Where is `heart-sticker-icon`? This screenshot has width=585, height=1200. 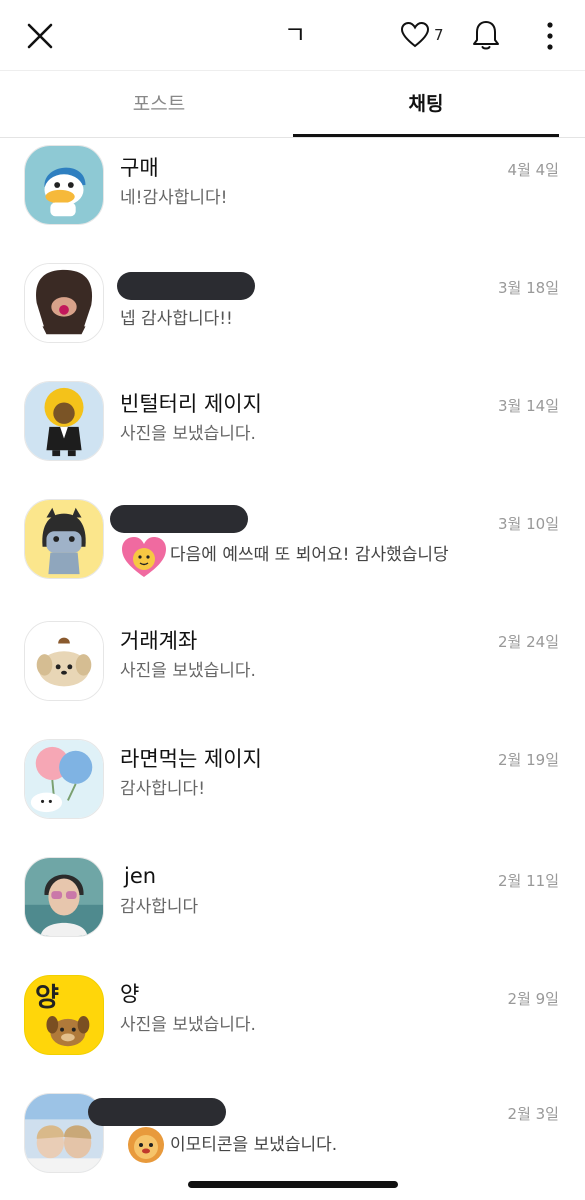
heart-sticker-icon is located at coordinates (144, 557).